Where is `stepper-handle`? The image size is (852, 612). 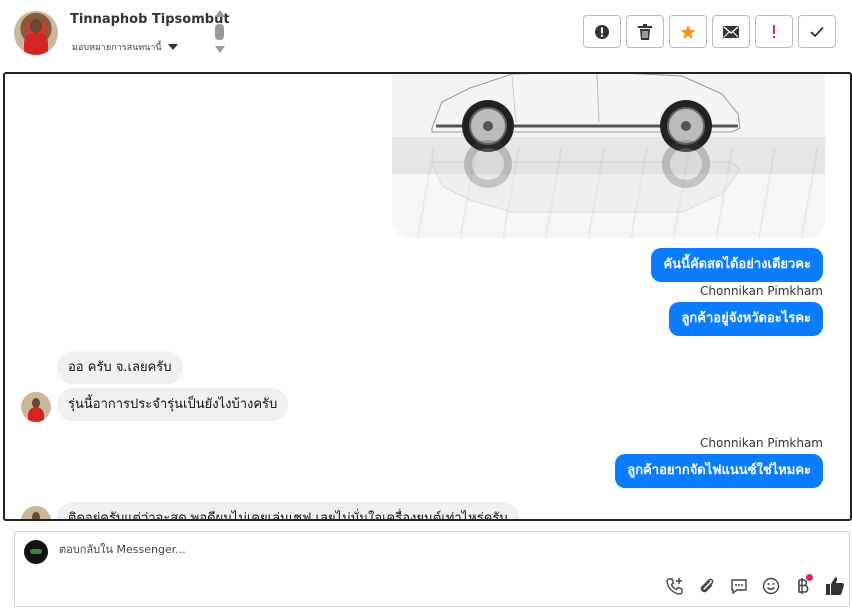
stepper-handle is located at coordinates (219, 32).